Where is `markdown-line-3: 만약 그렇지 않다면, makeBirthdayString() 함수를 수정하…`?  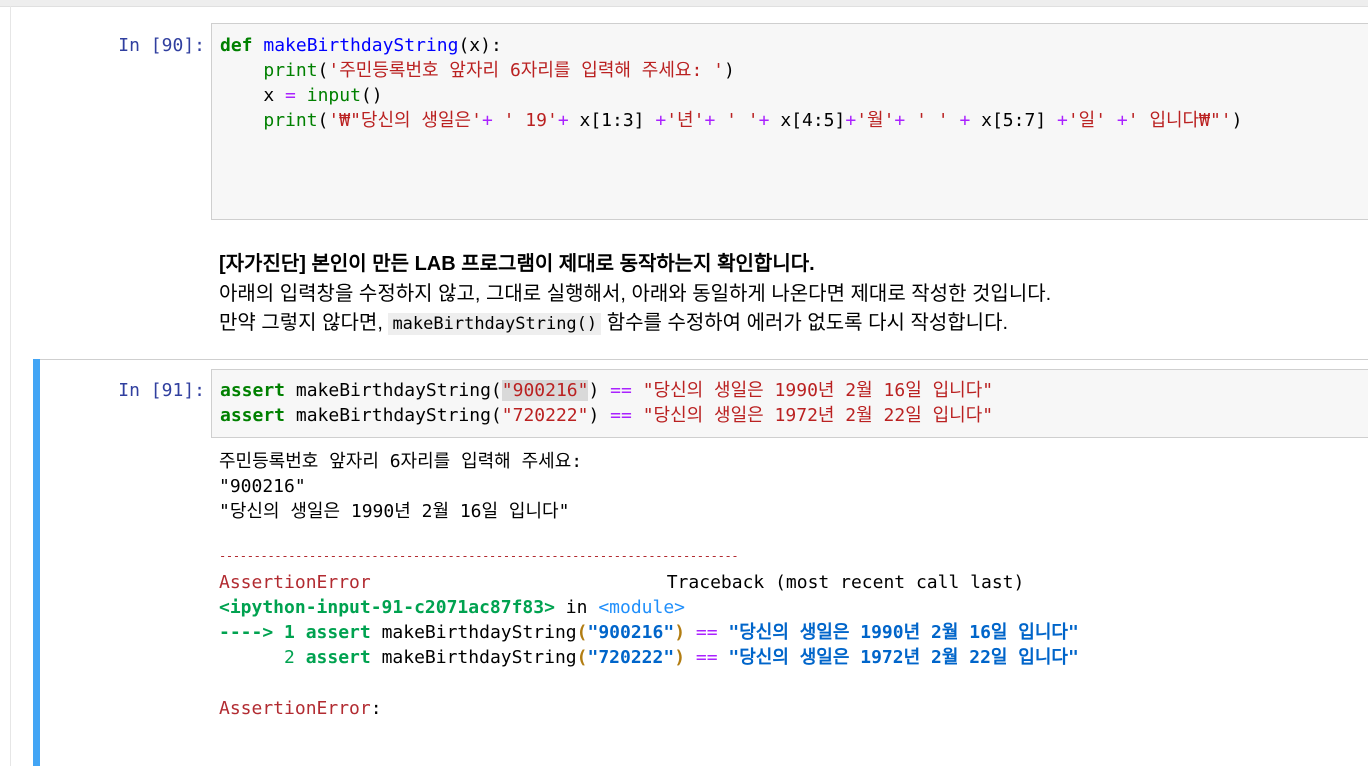
markdown-line-3: 만약 그렇지 않다면, makeBirthdayString() 함수를 수정하… is located at coordinates (613, 324).